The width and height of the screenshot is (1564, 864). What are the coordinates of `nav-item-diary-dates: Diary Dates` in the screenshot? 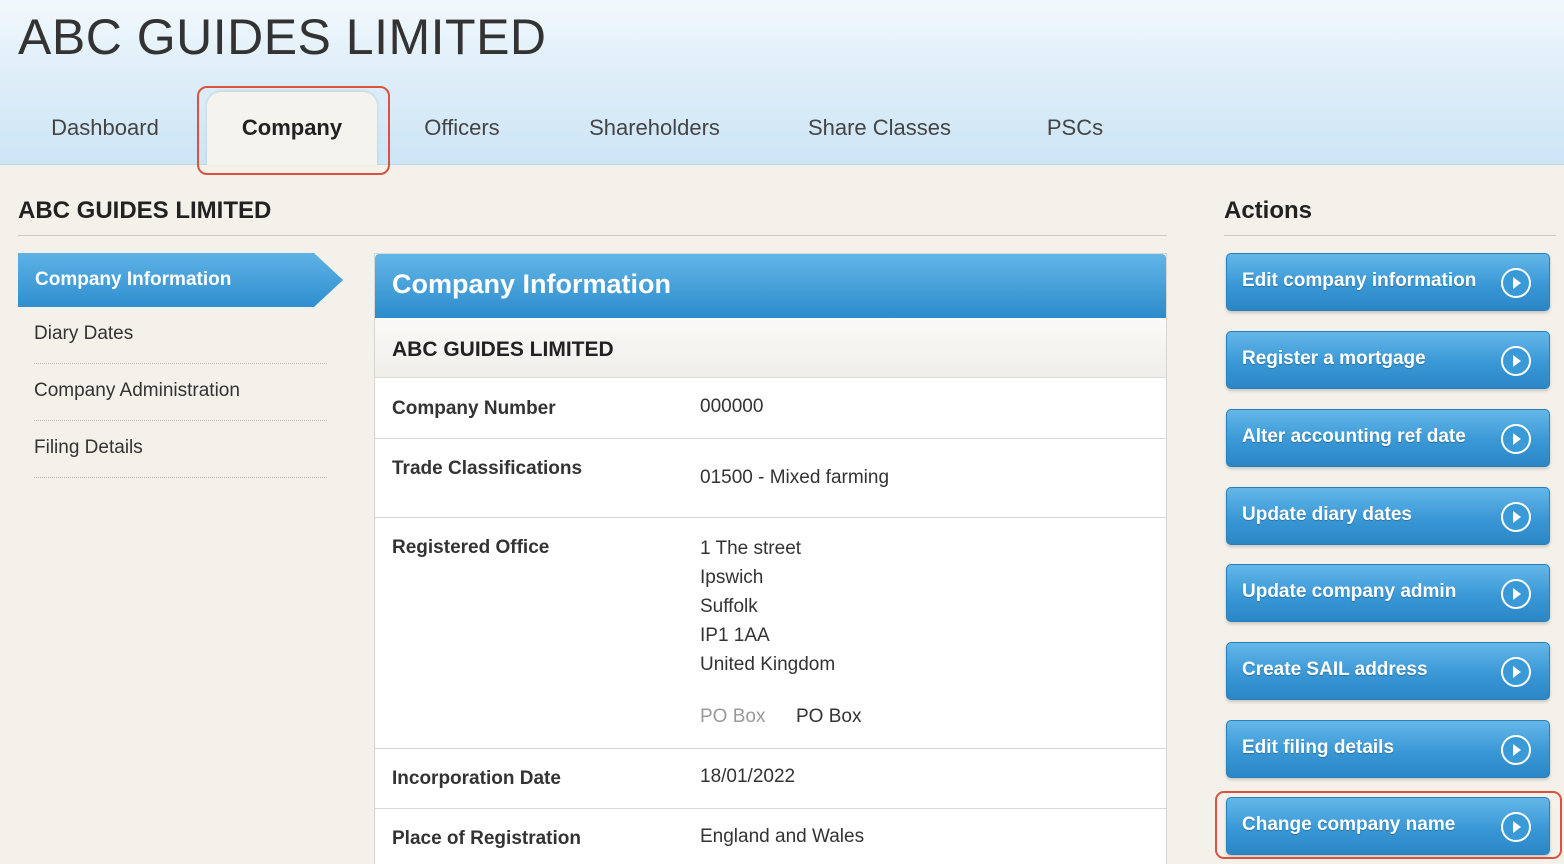 It's located at (83, 334).